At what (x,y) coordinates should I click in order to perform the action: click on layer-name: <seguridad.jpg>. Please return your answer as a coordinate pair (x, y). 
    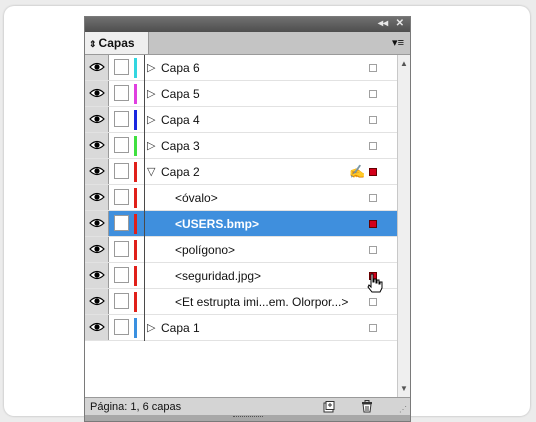
    Looking at the image, I should click on (218, 276).